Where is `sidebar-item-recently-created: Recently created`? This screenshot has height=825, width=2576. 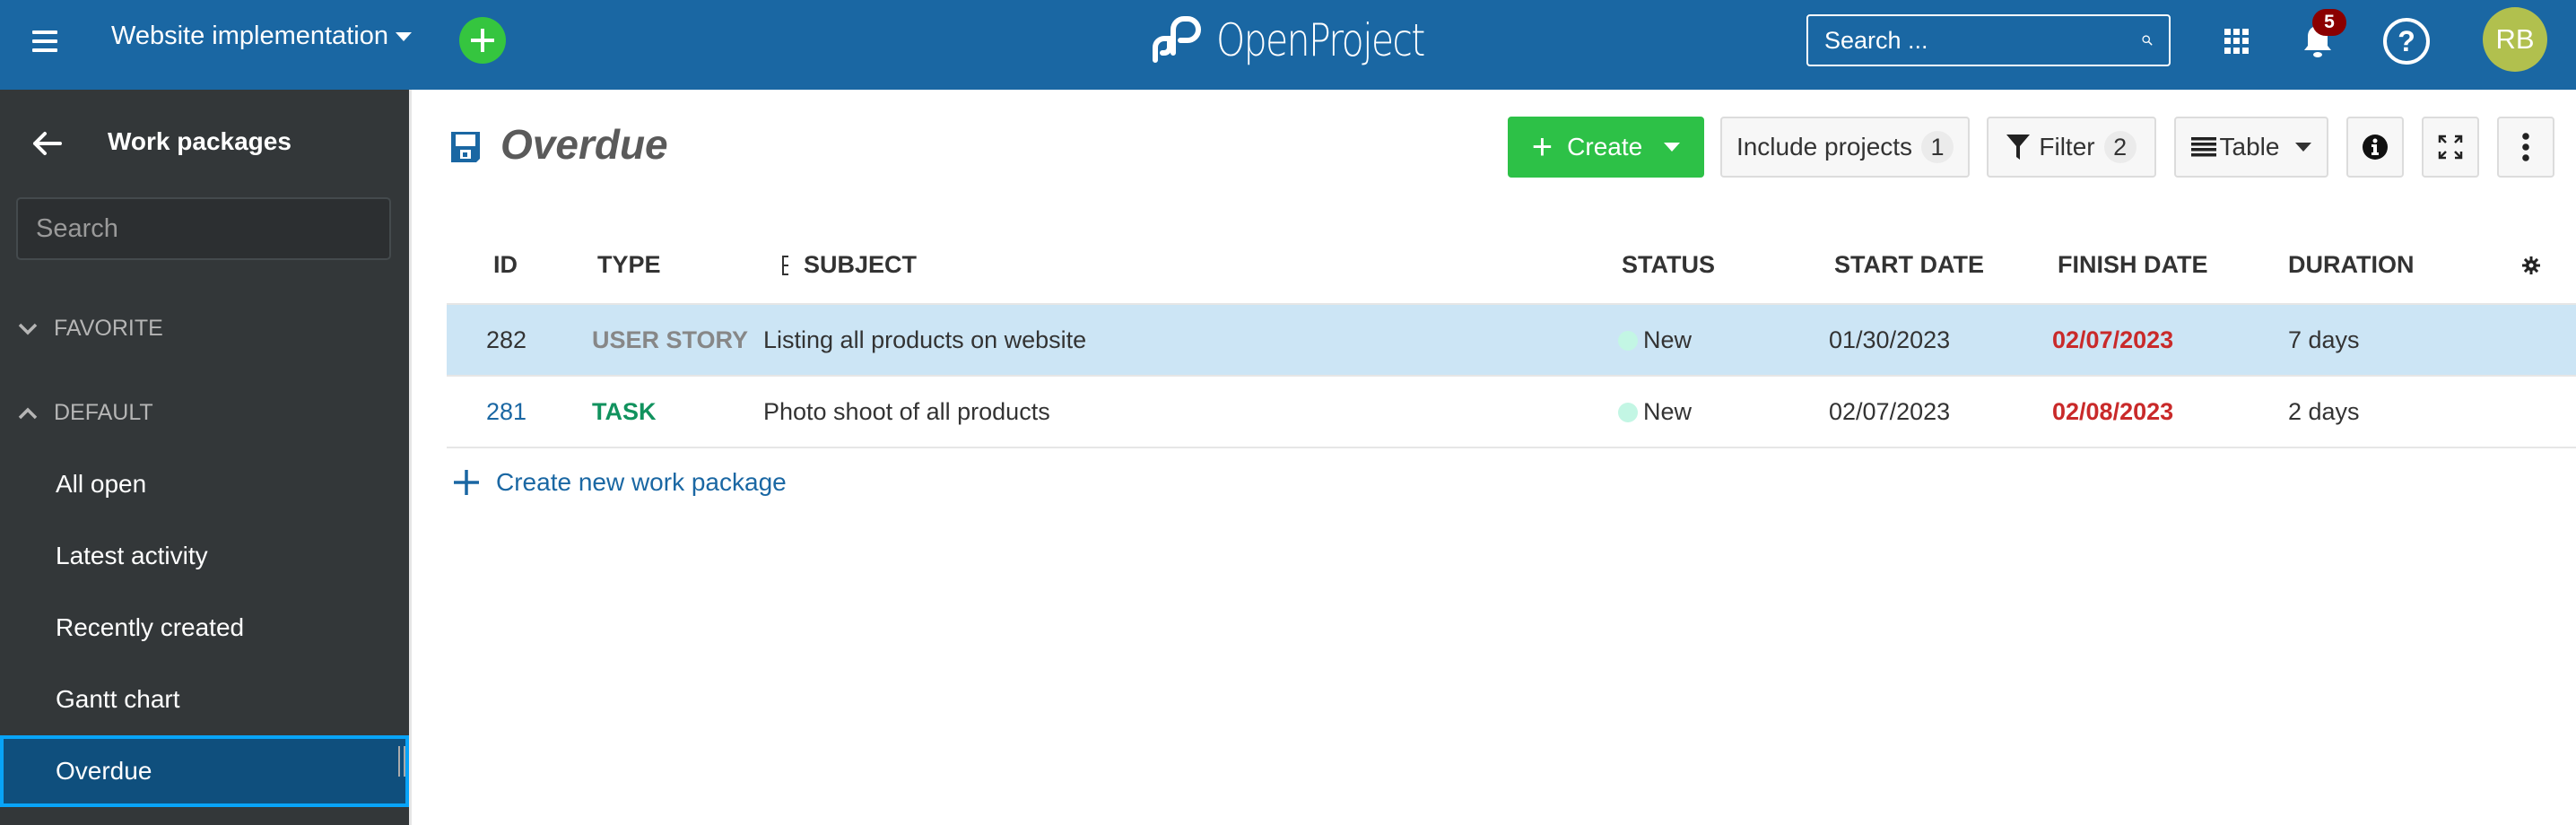 sidebar-item-recently-created: Recently created is located at coordinates (204, 628).